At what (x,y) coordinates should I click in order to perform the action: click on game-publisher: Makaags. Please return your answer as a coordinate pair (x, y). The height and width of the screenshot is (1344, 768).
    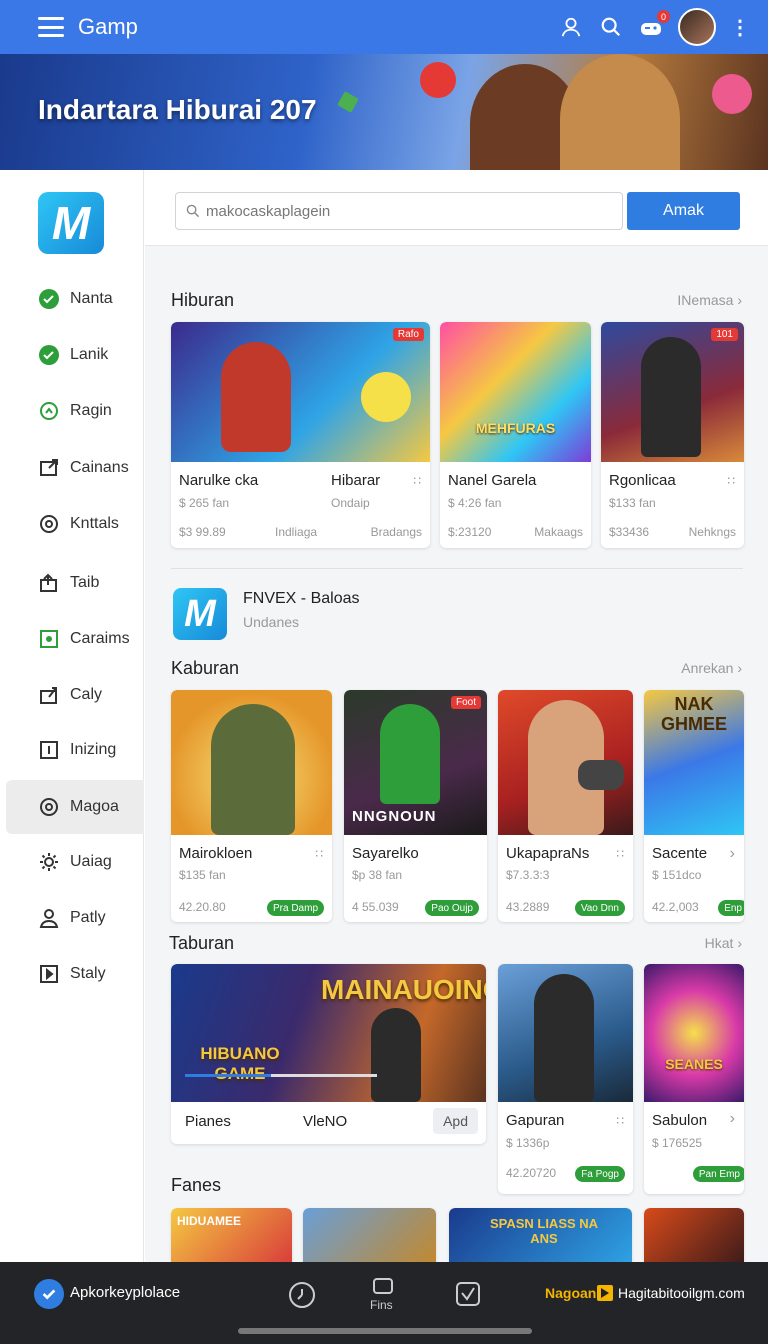
    Looking at the image, I should click on (558, 532).